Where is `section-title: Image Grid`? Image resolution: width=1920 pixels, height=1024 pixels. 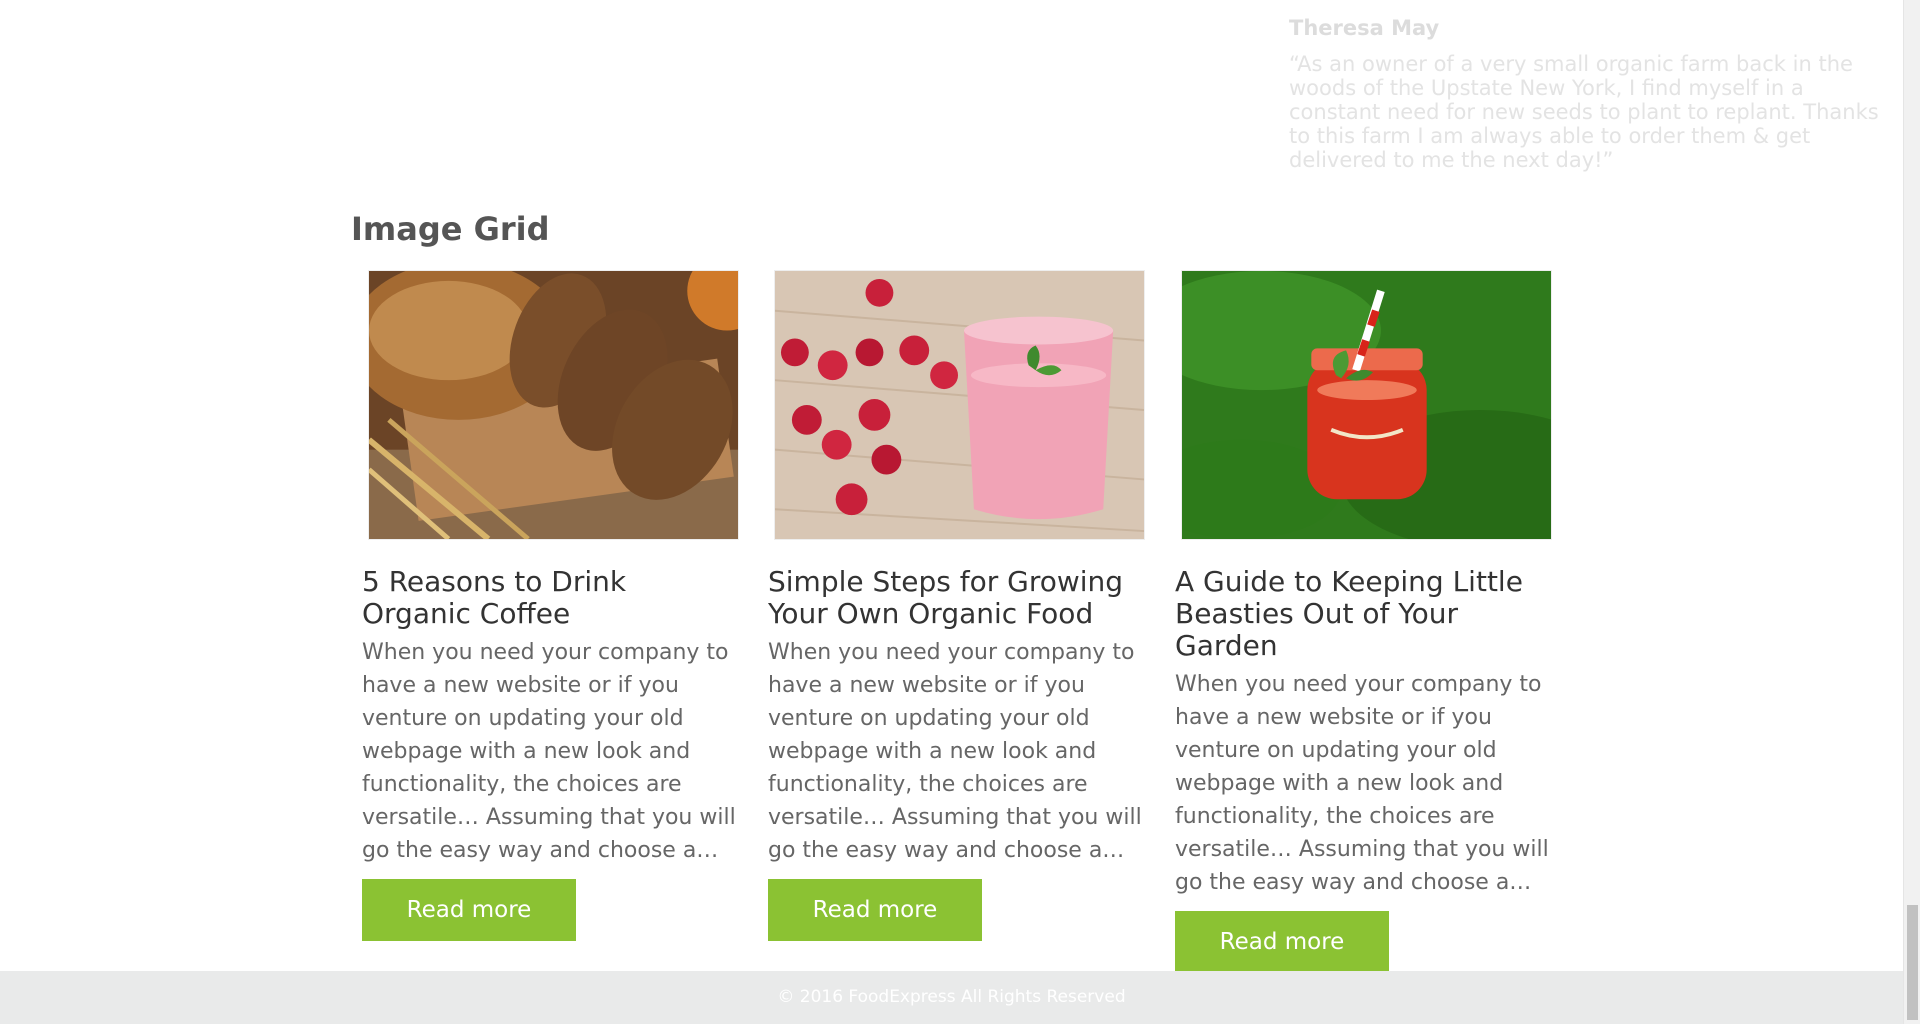
section-title: Image Grid is located at coordinates (450, 229).